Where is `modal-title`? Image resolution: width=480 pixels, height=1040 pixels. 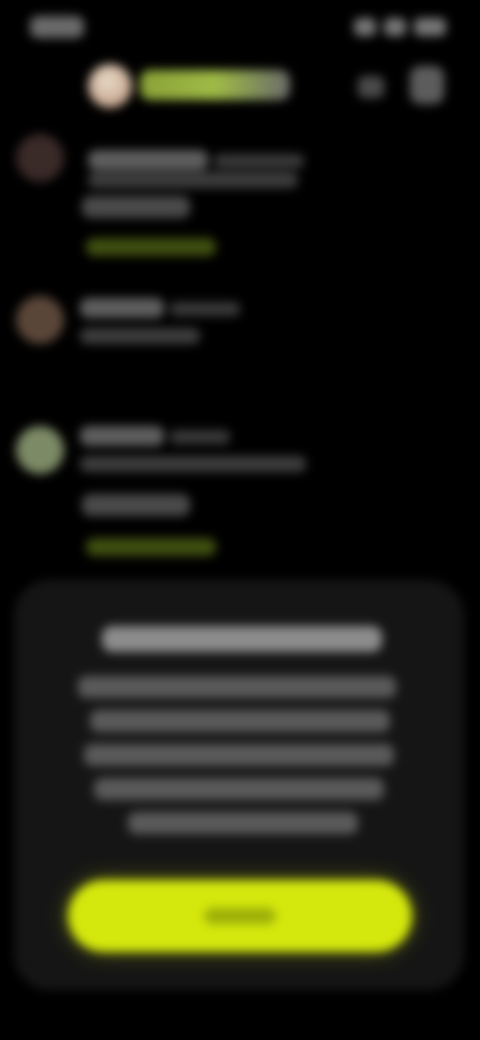
modal-title is located at coordinates (242, 639).